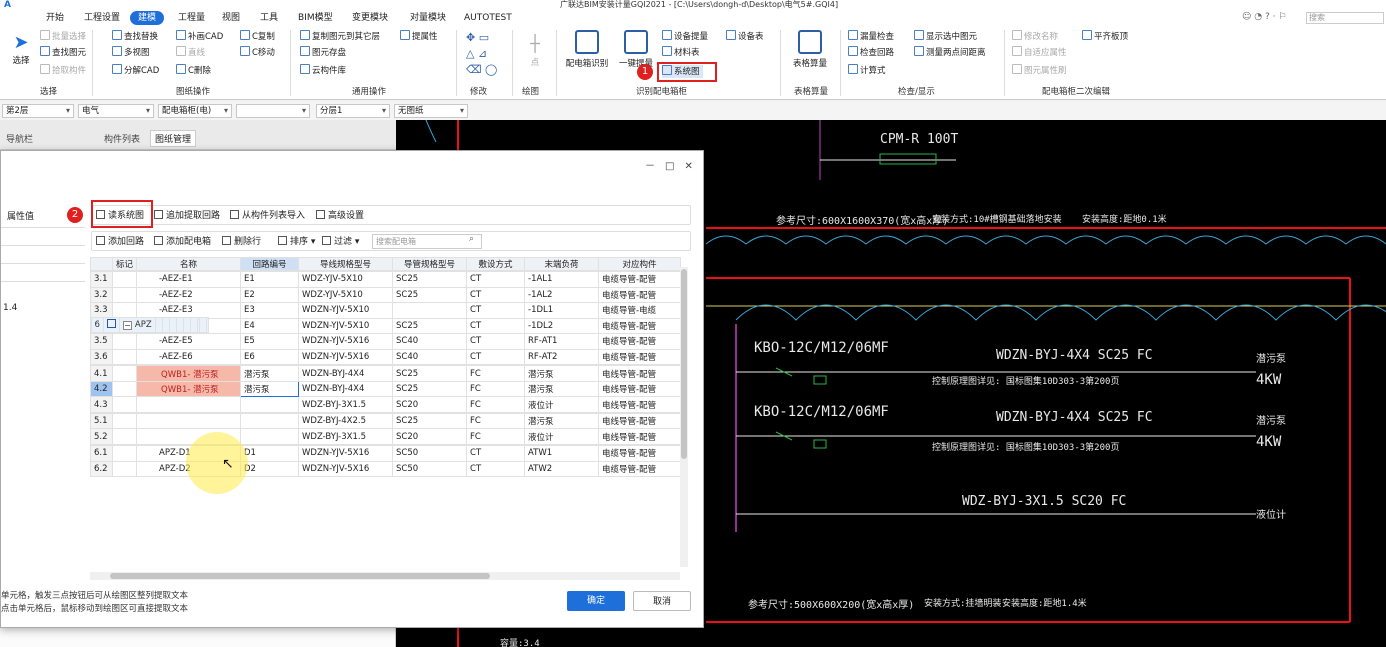 The image size is (1386, 647). I want to click on tab-drawing-management: 图纸管理, so click(173, 138).